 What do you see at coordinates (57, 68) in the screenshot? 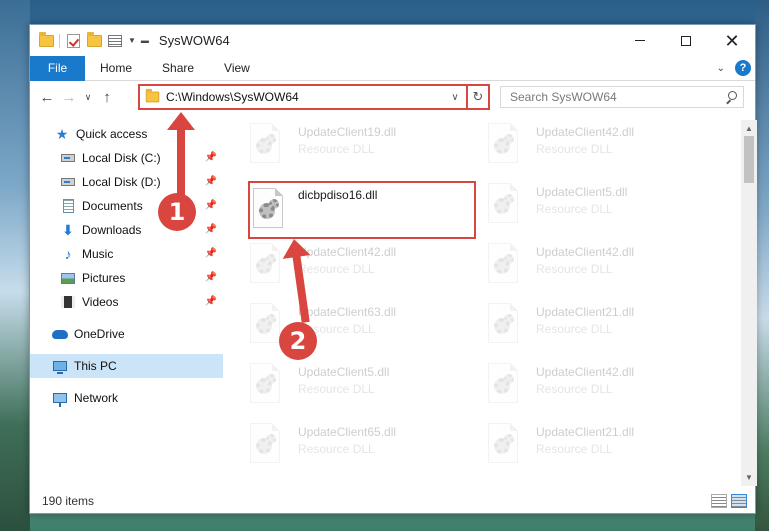
I see `tab-file: File` at bounding box center [57, 68].